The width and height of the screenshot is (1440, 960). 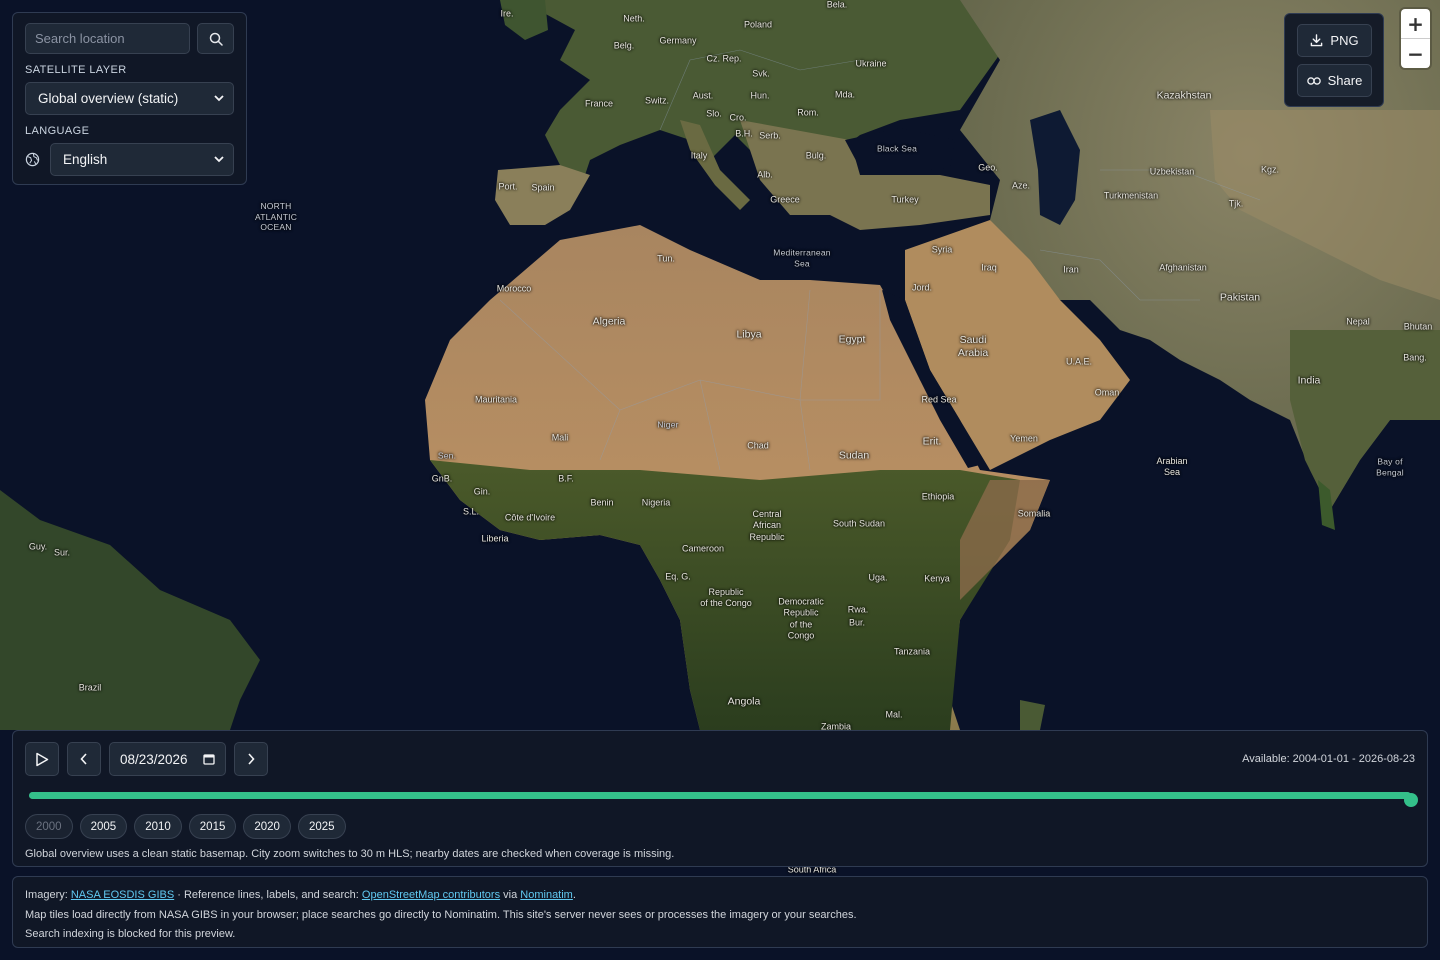 I want to click on share-button: Share, so click(x=1334, y=80).